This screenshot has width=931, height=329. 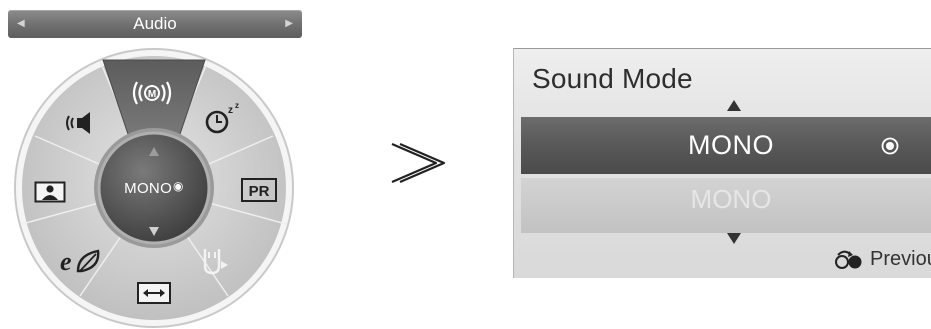 I want to click on previous-button: Previous, so click(x=882, y=259).